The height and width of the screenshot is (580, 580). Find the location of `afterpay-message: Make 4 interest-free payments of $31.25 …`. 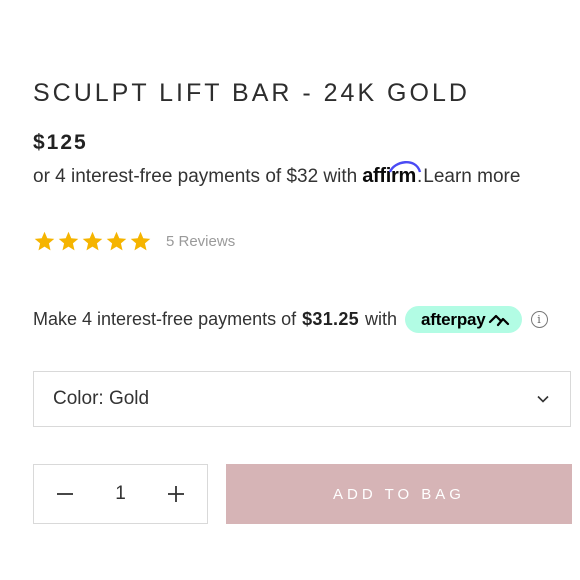

afterpay-message: Make 4 interest-free payments of $31.25 … is located at coordinates (290, 319).